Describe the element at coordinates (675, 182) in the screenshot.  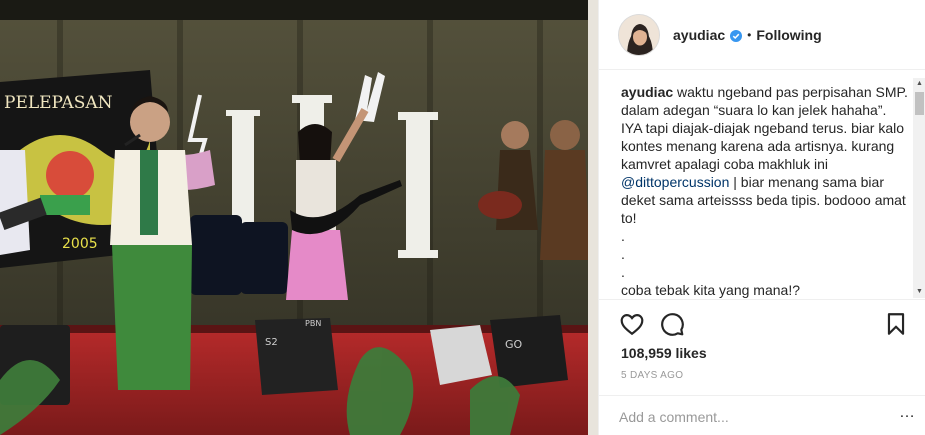
I see `caption-mention-link: @dittopercussion` at that location.